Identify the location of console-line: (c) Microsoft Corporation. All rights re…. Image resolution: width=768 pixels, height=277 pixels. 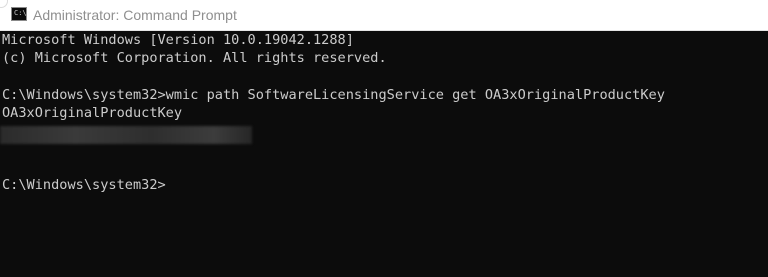
(194, 58).